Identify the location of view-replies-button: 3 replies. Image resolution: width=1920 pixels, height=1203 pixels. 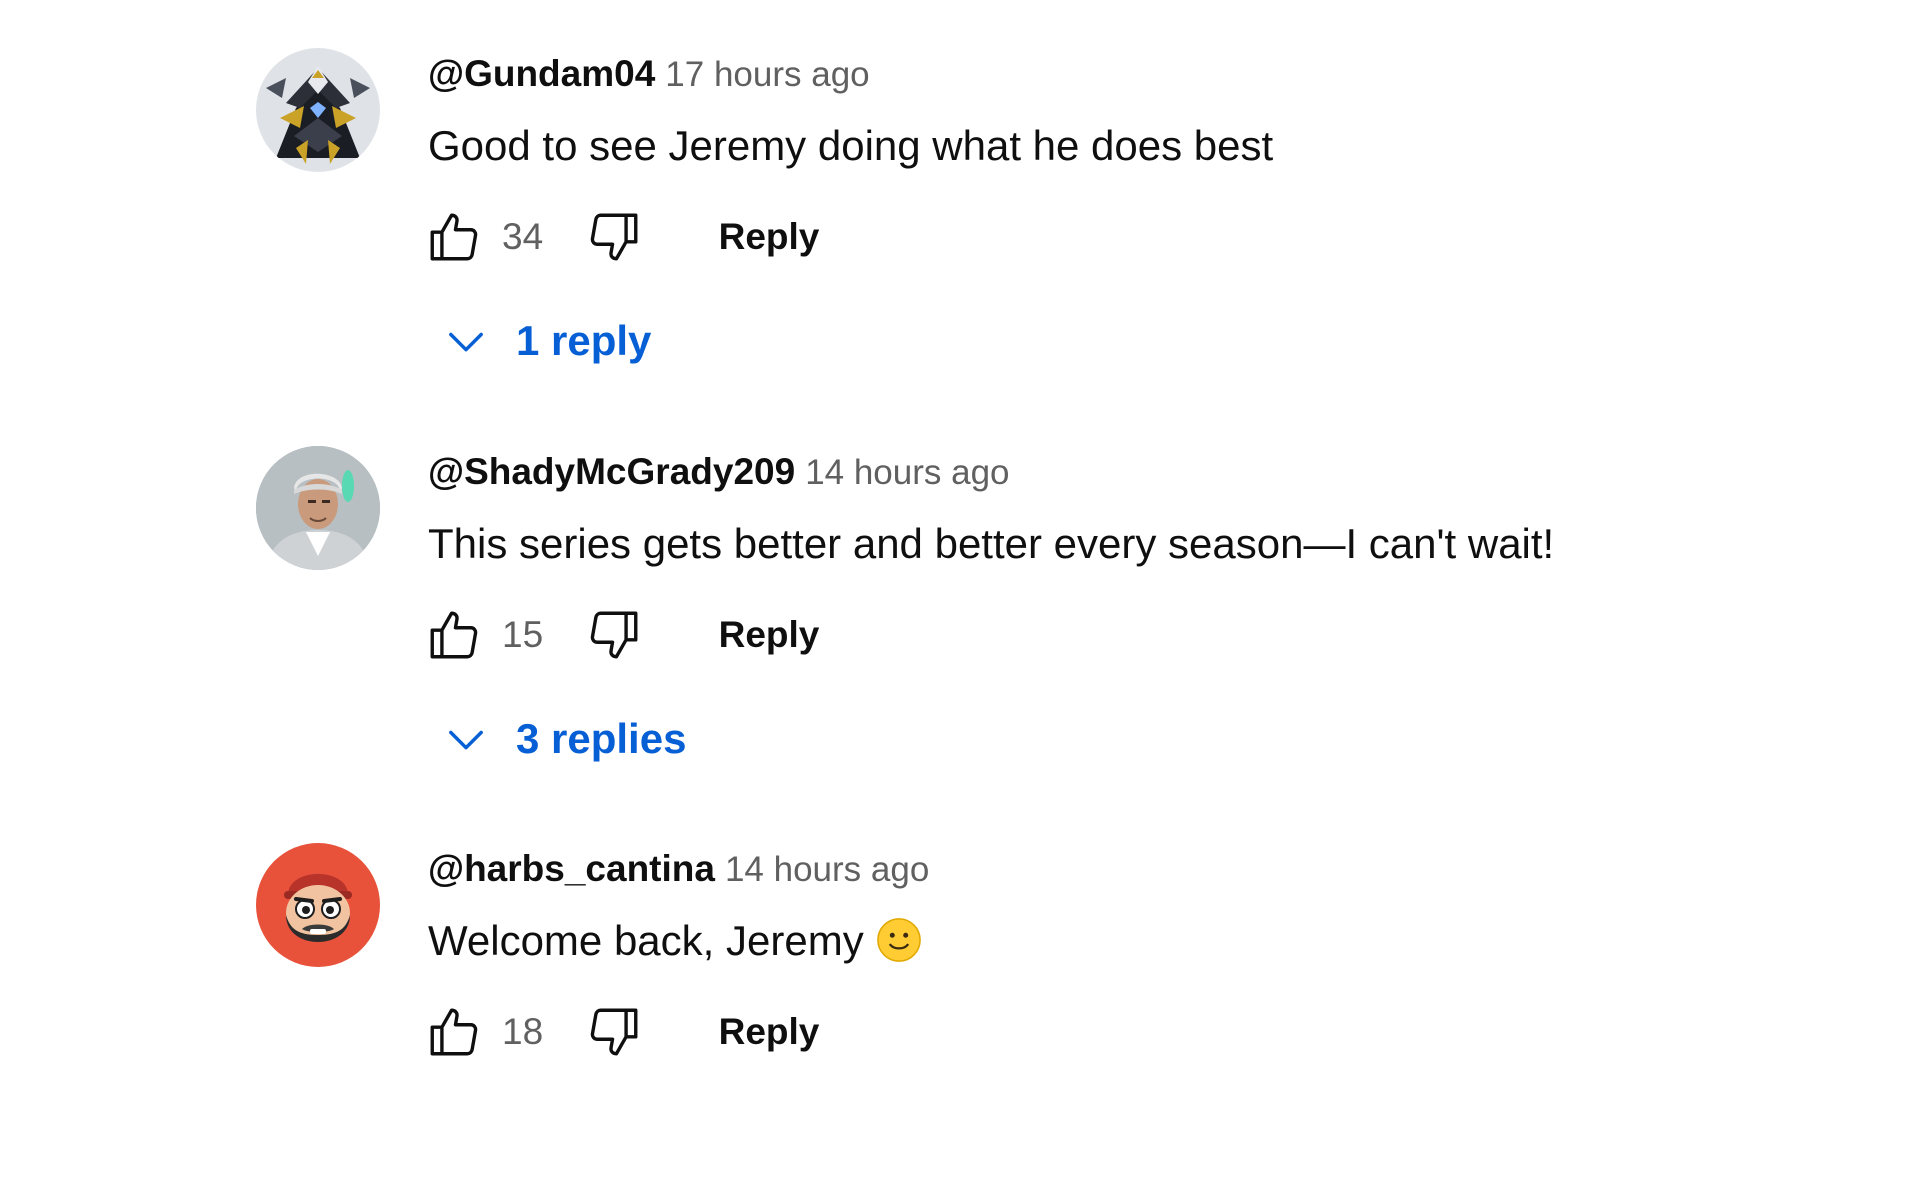
(557, 739).